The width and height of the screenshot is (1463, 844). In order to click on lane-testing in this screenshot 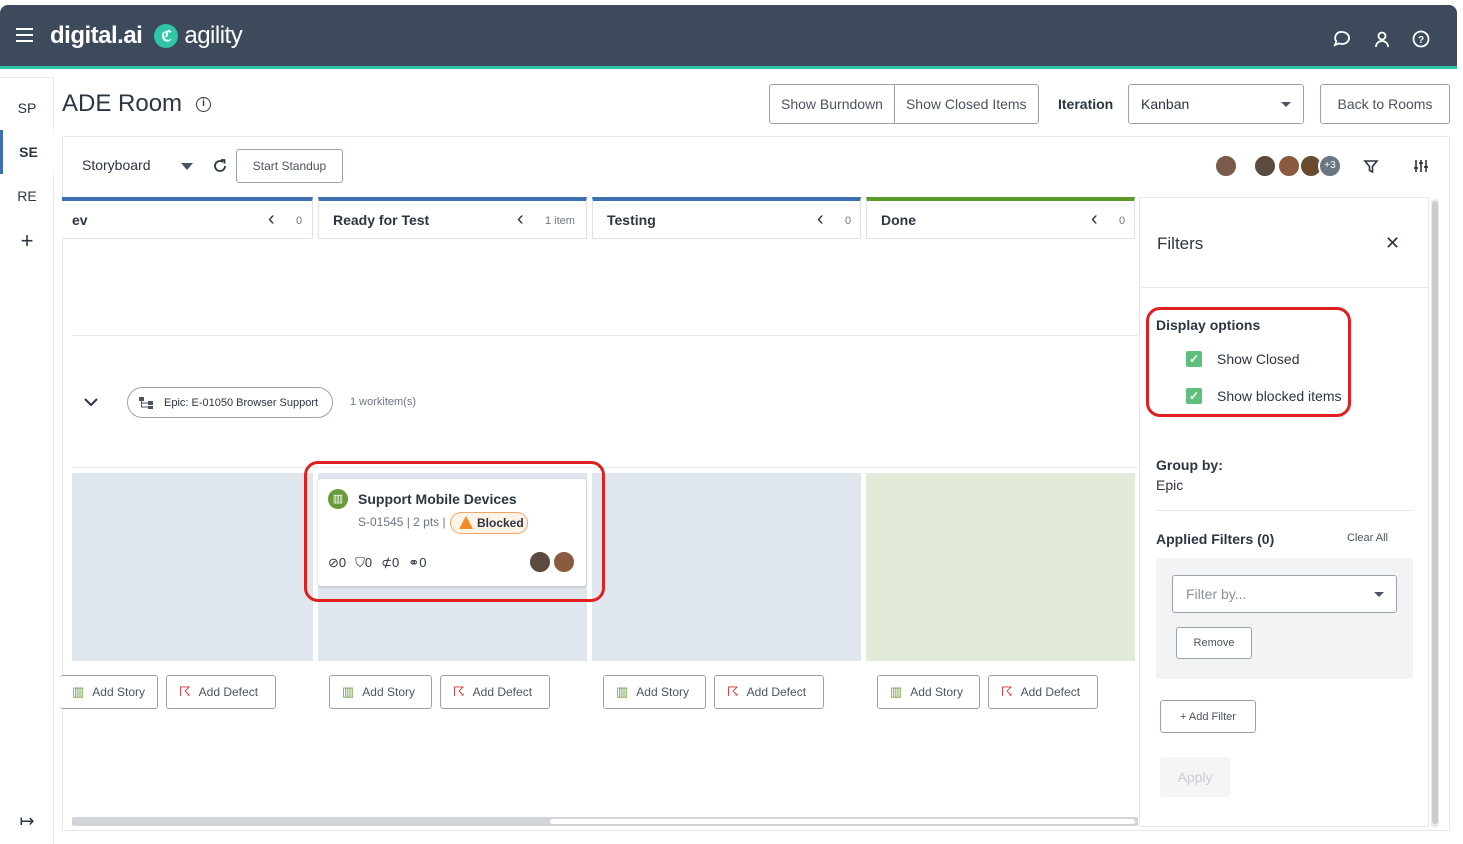, I will do `click(726, 567)`.